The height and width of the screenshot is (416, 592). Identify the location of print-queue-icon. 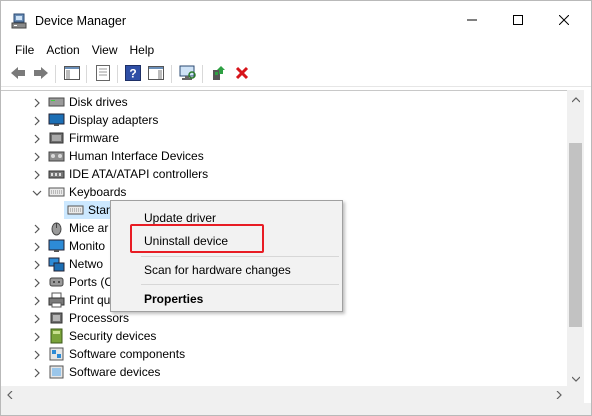
(56, 300).